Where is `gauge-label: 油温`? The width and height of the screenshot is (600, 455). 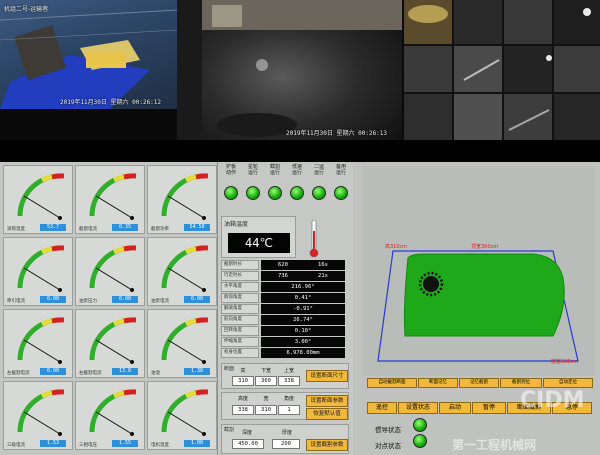 gauge-label: 油温 is located at coordinates (155, 373).